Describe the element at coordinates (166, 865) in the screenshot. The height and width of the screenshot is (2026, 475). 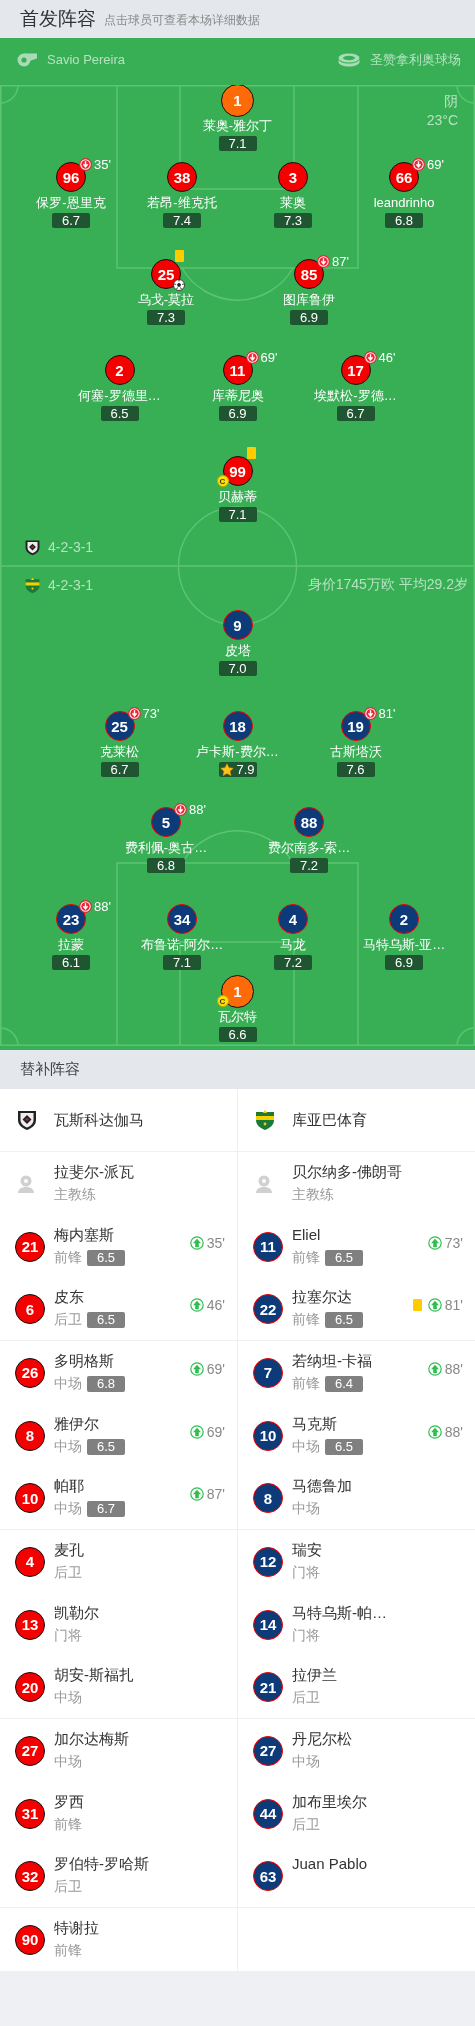
I see `player-rating: 6.8` at that location.